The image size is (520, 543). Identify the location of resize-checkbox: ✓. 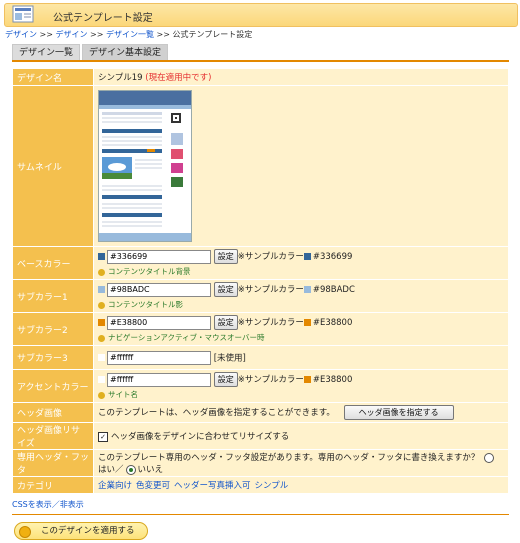
(103, 436).